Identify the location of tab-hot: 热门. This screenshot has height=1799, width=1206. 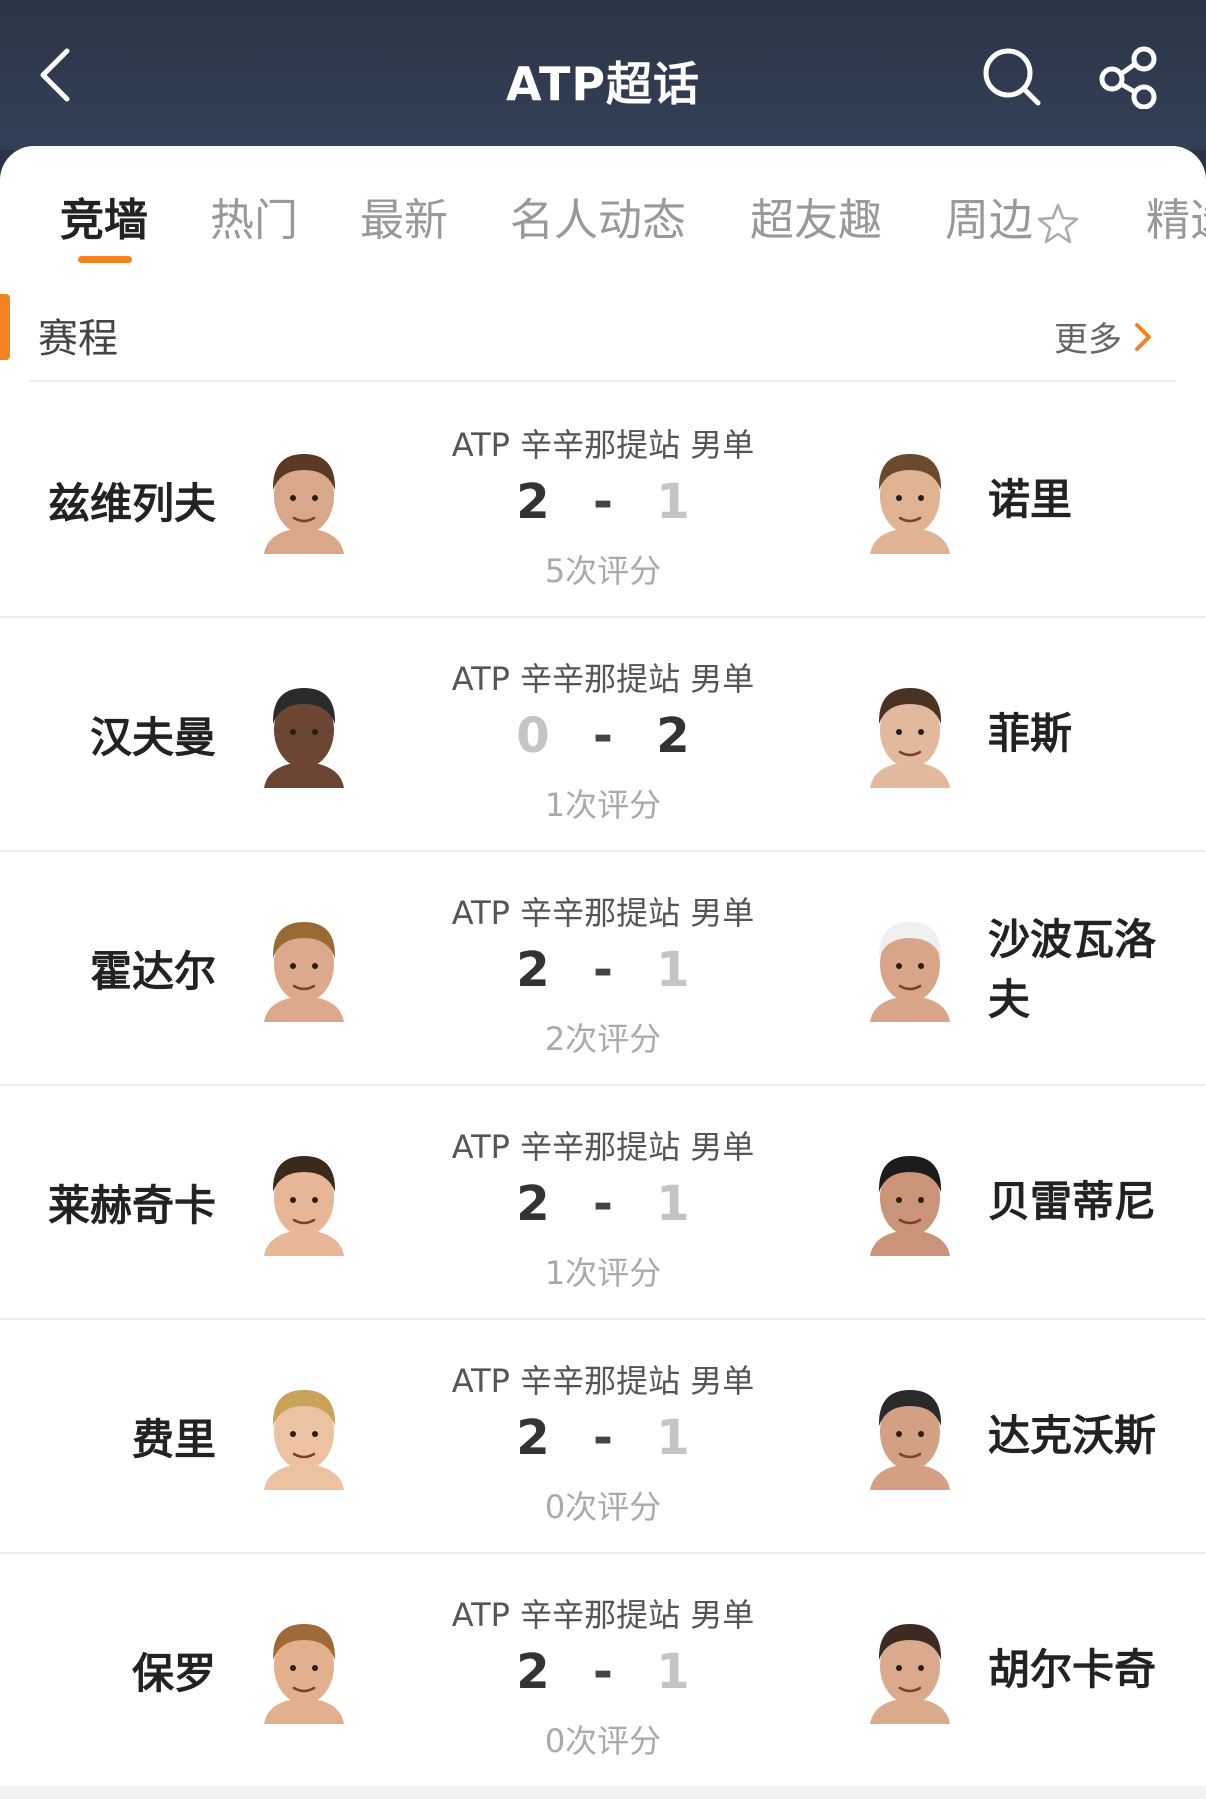
(254, 216).